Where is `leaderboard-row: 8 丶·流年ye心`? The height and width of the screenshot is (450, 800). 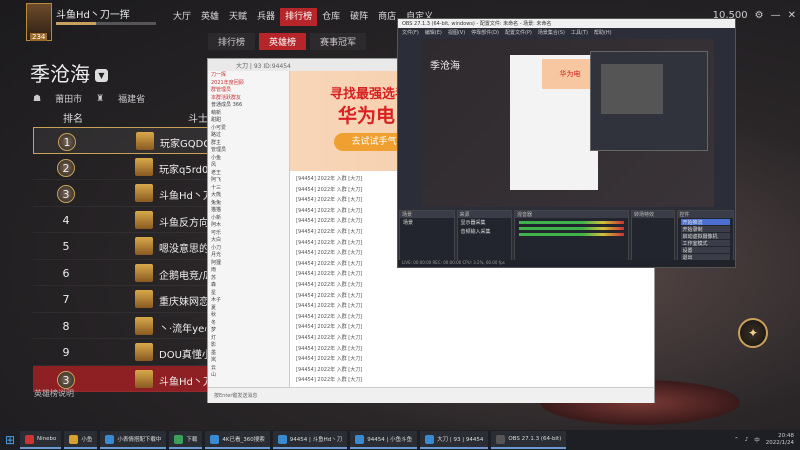
leaderboard-row: 8 丶·流年ye心 is located at coordinates (123, 326).